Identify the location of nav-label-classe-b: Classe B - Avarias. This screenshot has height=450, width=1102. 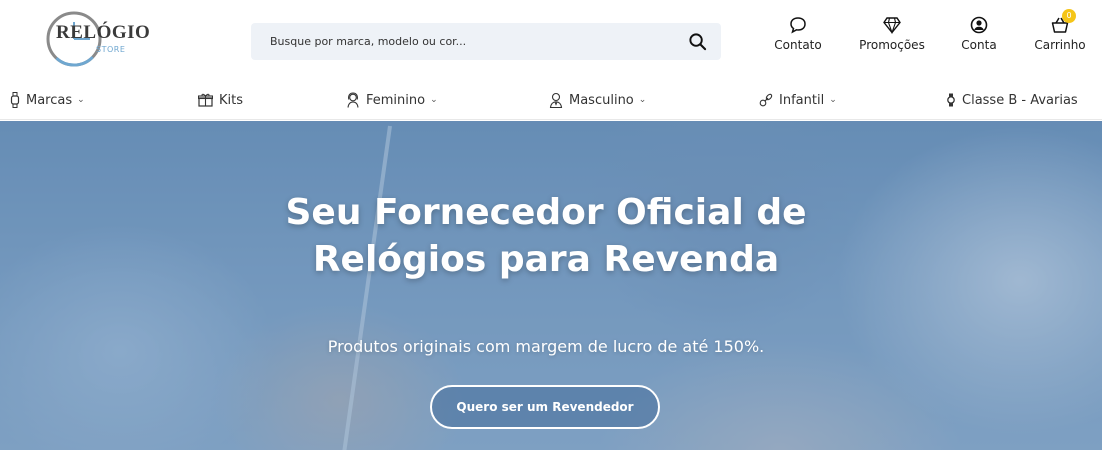
(1020, 100).